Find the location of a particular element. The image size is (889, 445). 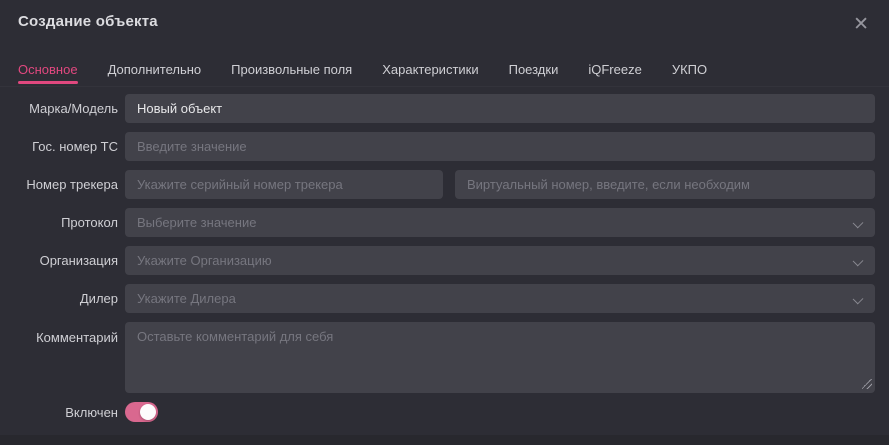

field-label-tracker: Номер трекера is located at coordinates (72, 184).